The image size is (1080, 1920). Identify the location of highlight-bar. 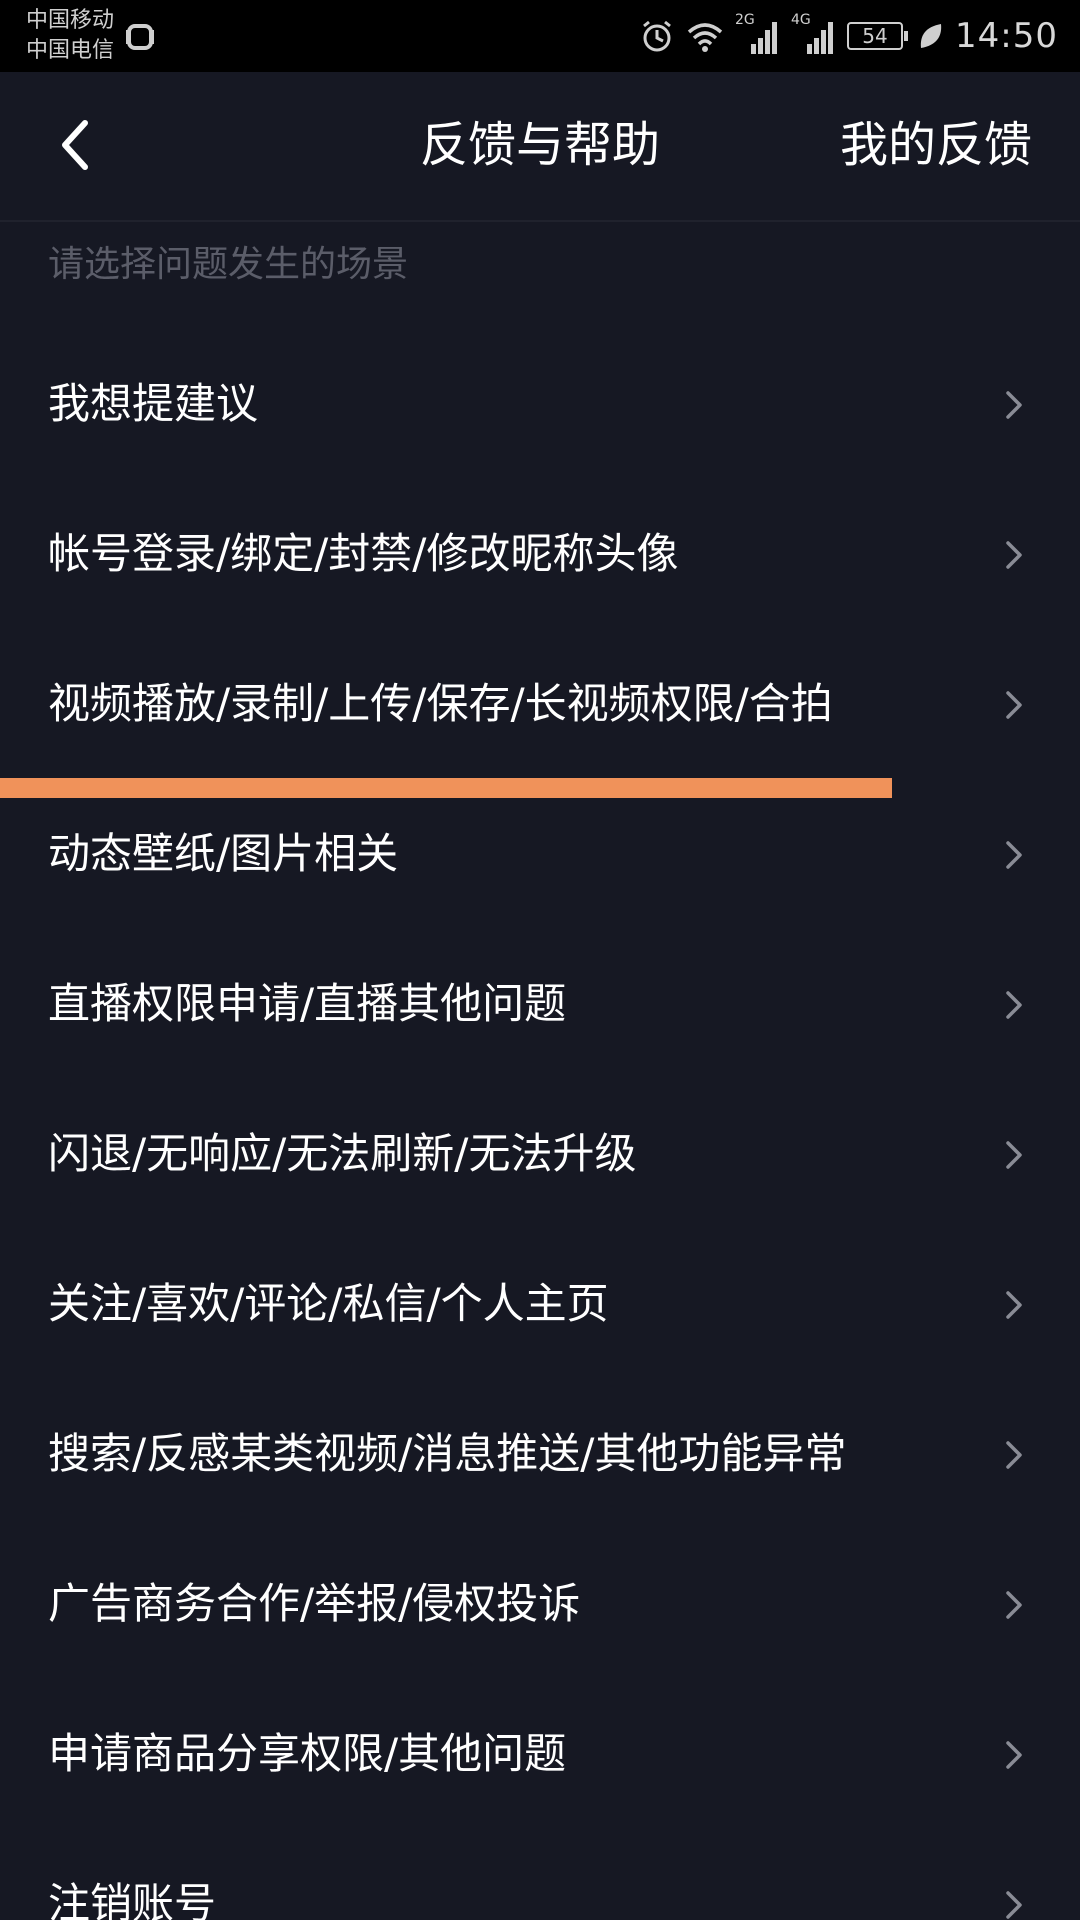
(446, 788).